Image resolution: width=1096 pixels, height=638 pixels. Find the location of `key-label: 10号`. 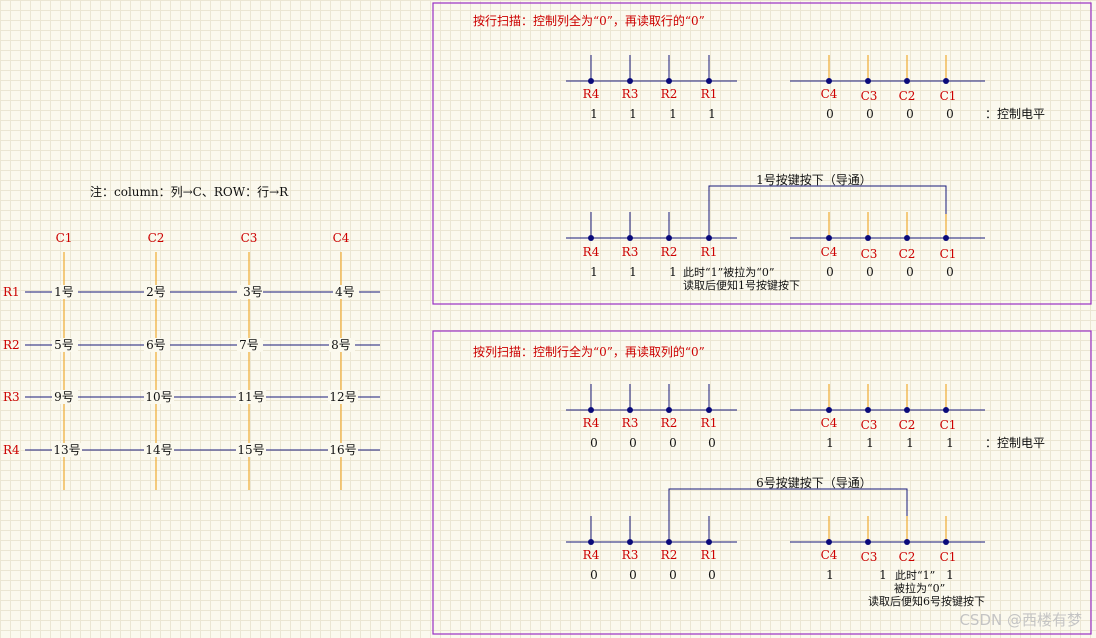

key-label: 10号 is located at coordinates (158, 397).